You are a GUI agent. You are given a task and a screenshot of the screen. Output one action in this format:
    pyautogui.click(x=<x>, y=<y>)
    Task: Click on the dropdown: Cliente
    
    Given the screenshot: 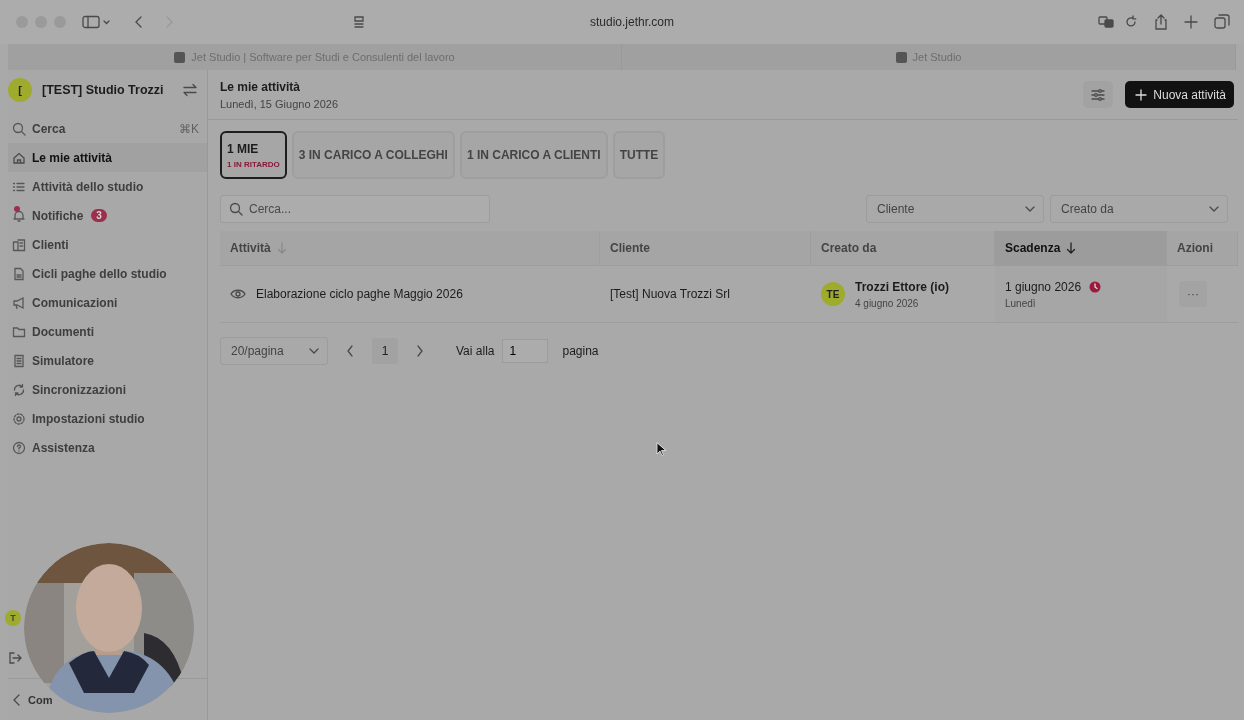 What is the action you would take?
    pyautogui.click(x=955, y=209)
    